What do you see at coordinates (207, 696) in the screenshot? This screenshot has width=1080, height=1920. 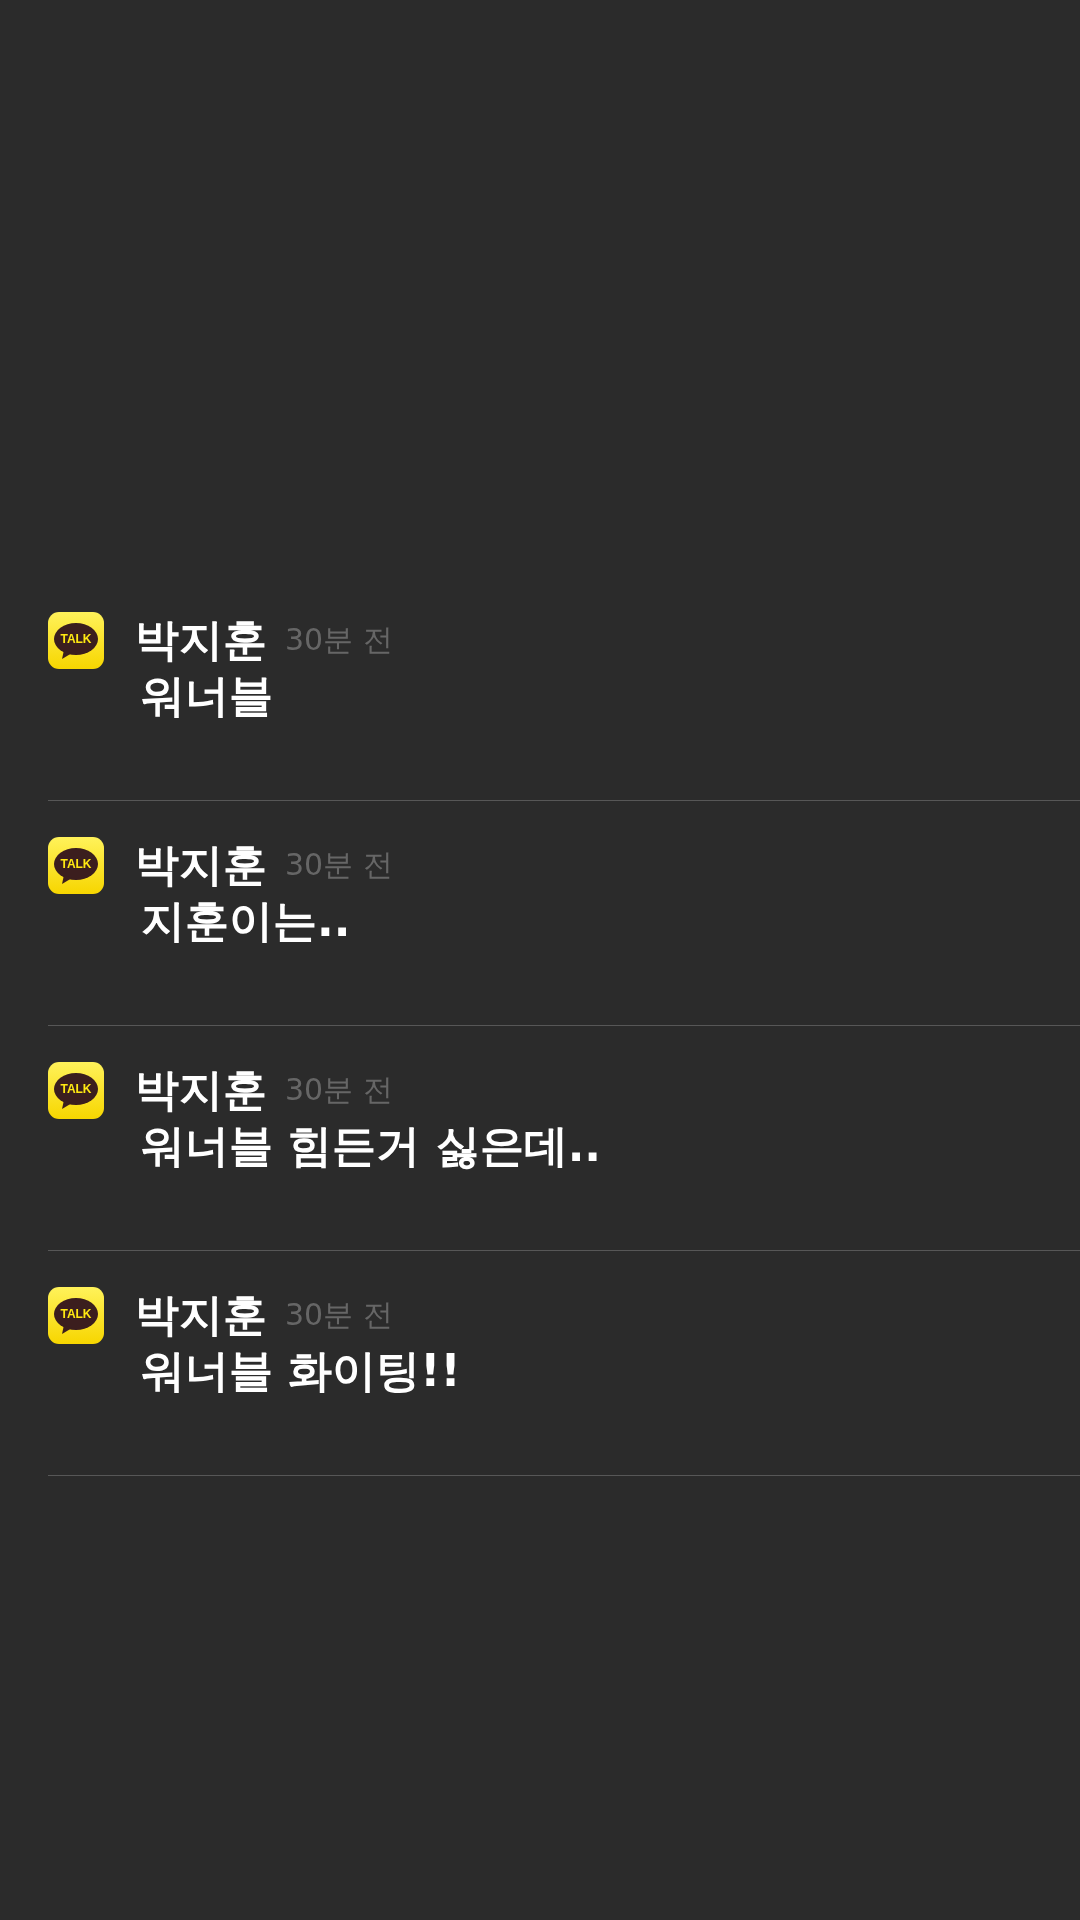 I see `message-text: 워너블` at bounding box center [207, 696].